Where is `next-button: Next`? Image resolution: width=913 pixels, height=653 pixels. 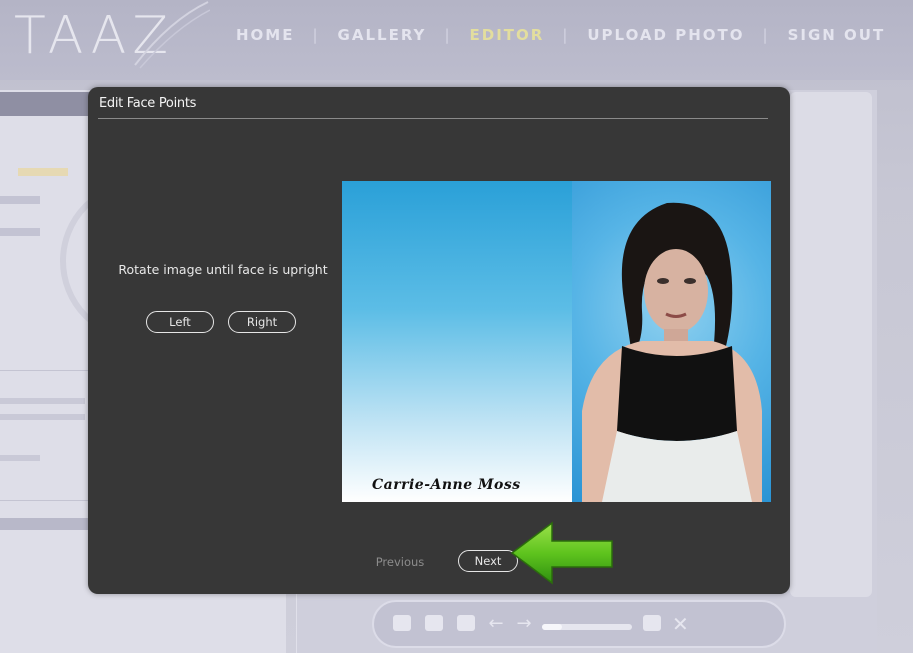
next-button: Next is located at coordinates (488, 561).